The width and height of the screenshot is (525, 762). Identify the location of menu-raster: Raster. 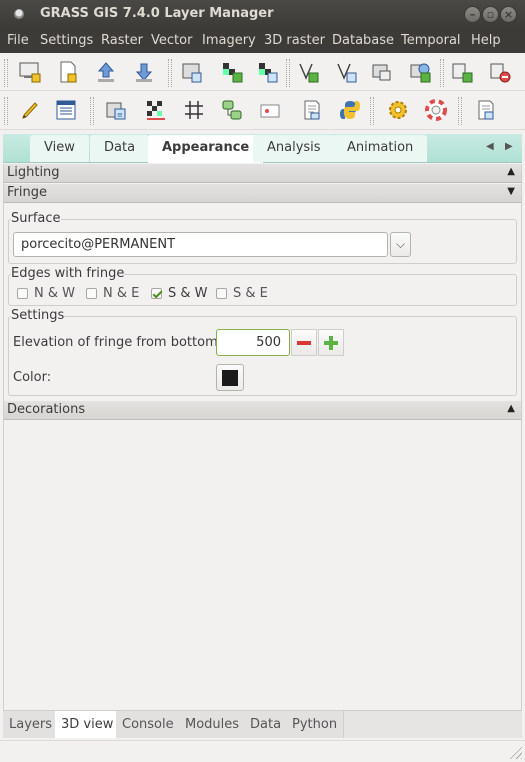
(122, 40).